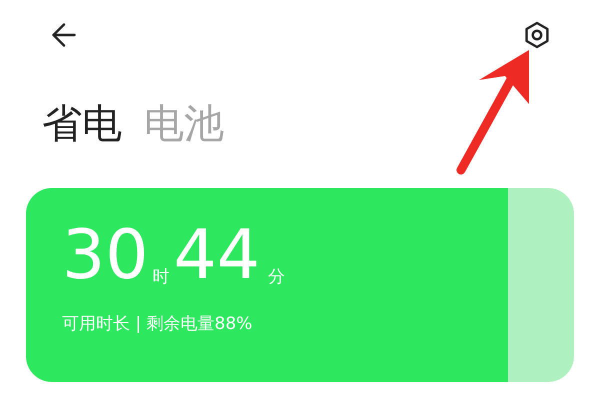  Describe the element at coordinates (158, 324) in the screenshot. I see `battery-caption: 可用时长 | 剩余电量88%` at that location.